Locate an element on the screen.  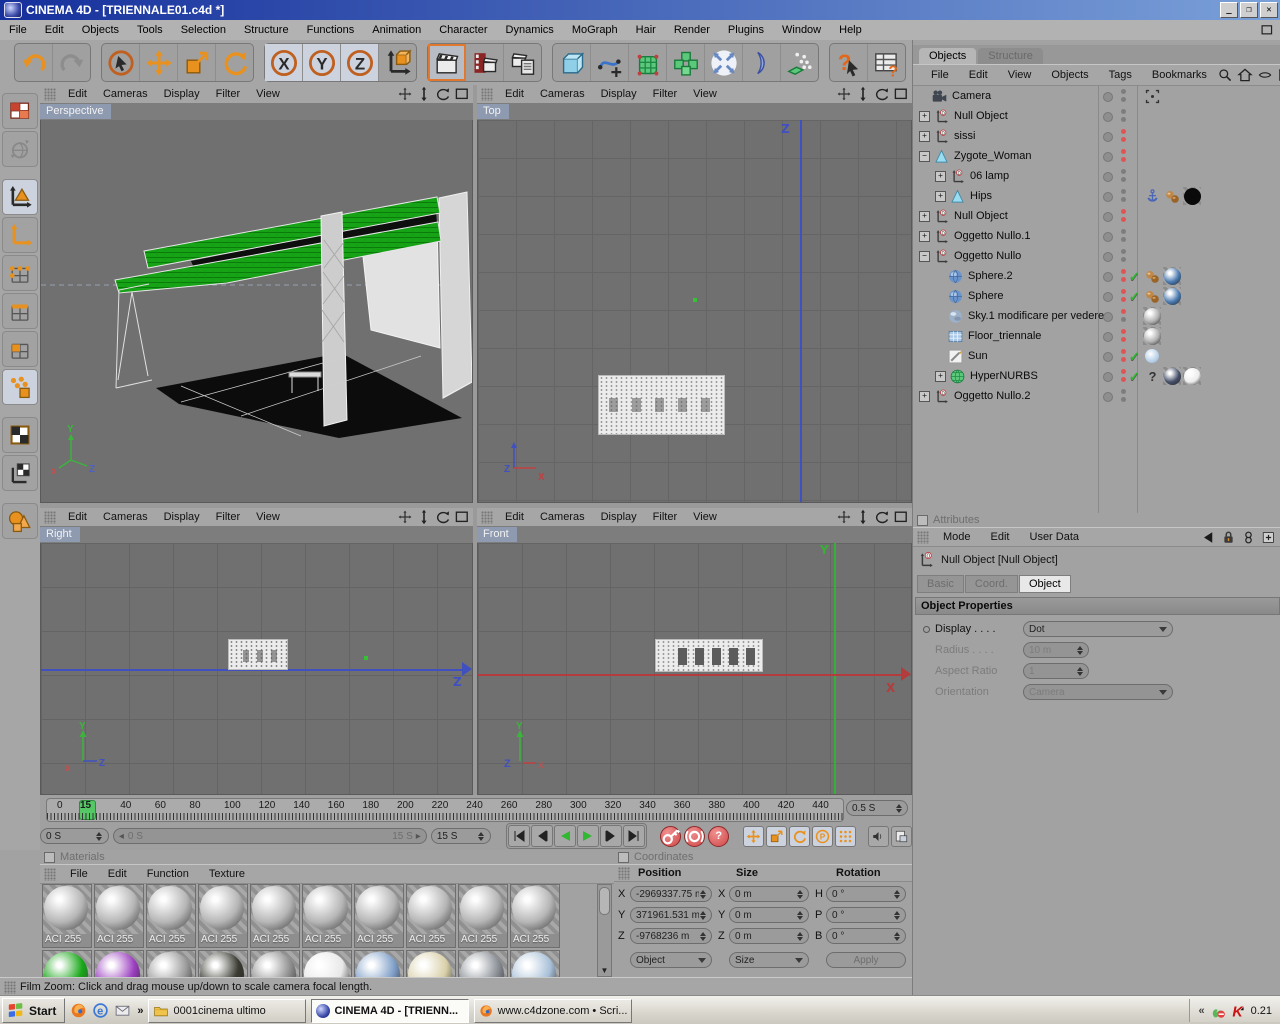
menu-dynamics: Dynamics is located at coordinates (530, 30).